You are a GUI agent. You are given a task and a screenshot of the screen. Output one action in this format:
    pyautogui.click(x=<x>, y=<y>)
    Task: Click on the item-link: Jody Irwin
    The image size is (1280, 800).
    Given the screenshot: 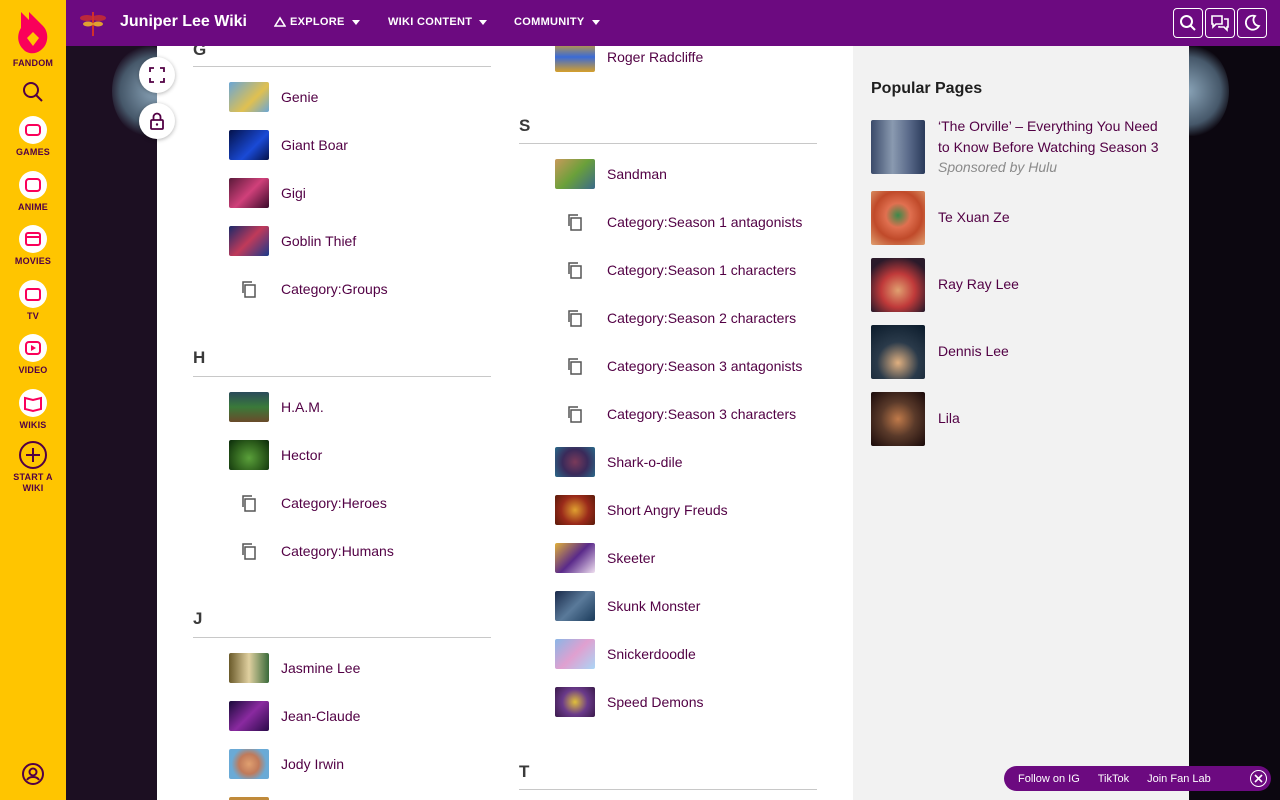 What is the action you would take?
    pyautogui.click(x=312, y=764)
    